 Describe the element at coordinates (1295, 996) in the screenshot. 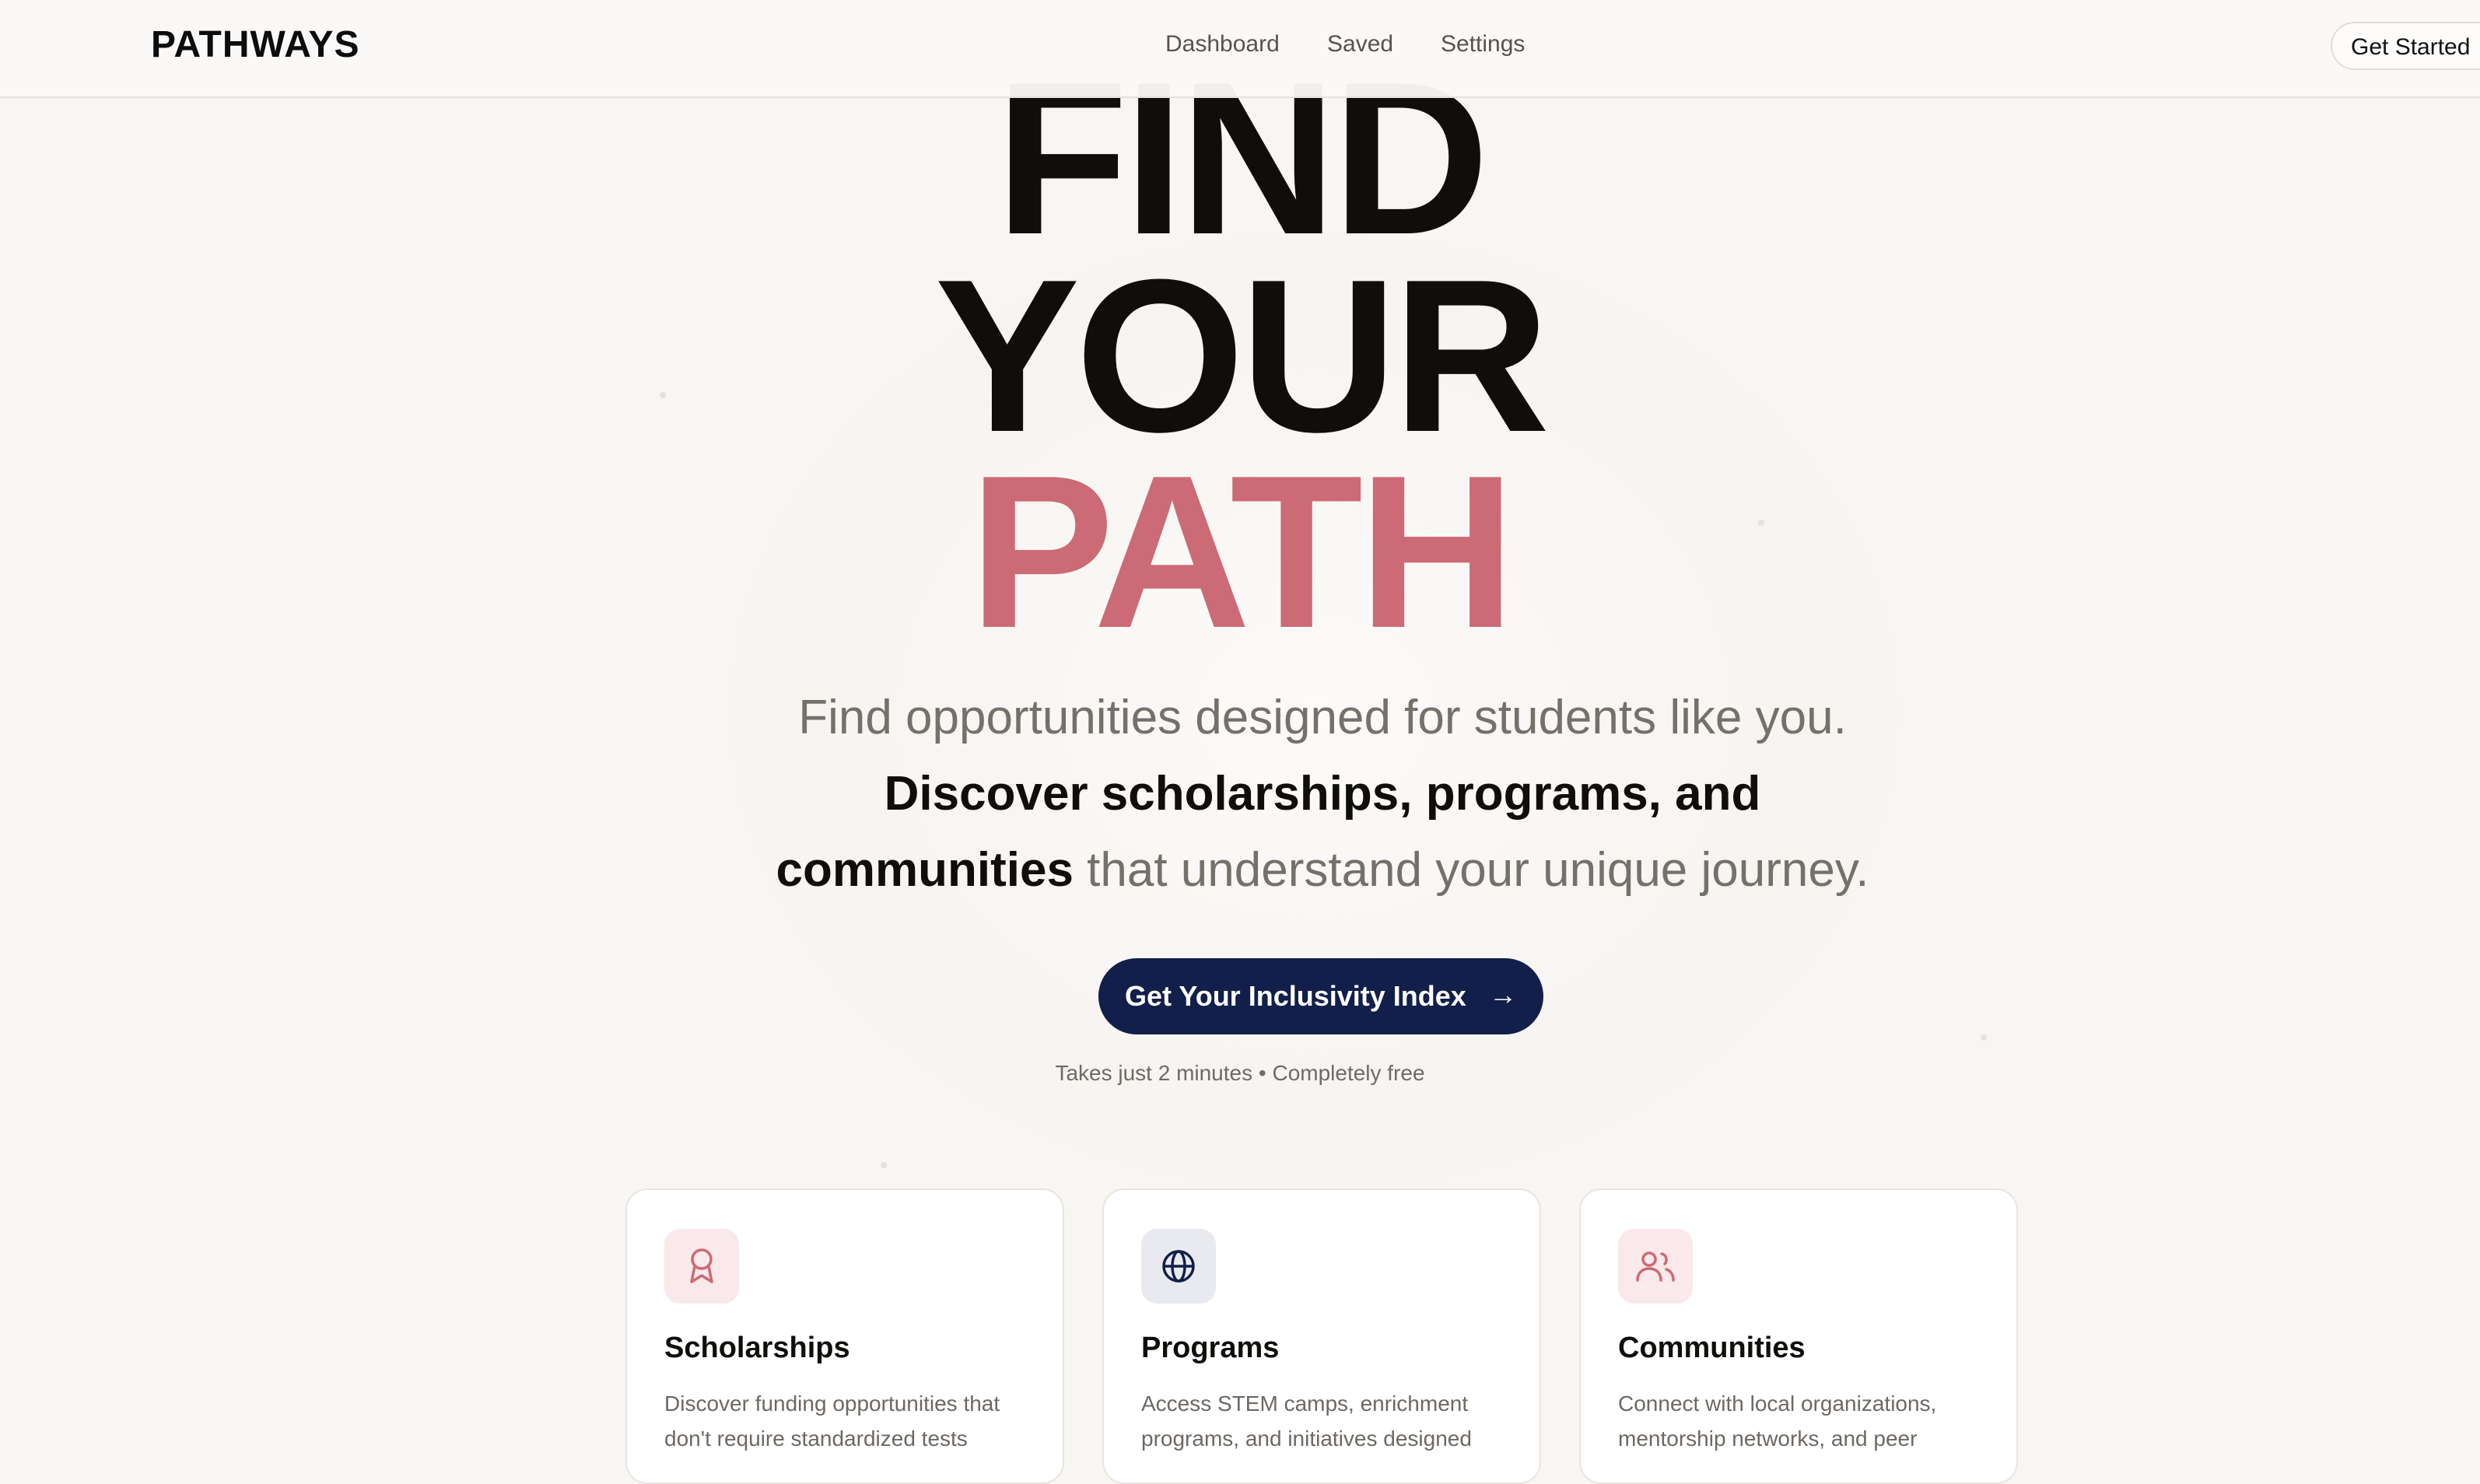

I see `inclusivity-index-button-label: Get Your Inclusivity Index` at that location.